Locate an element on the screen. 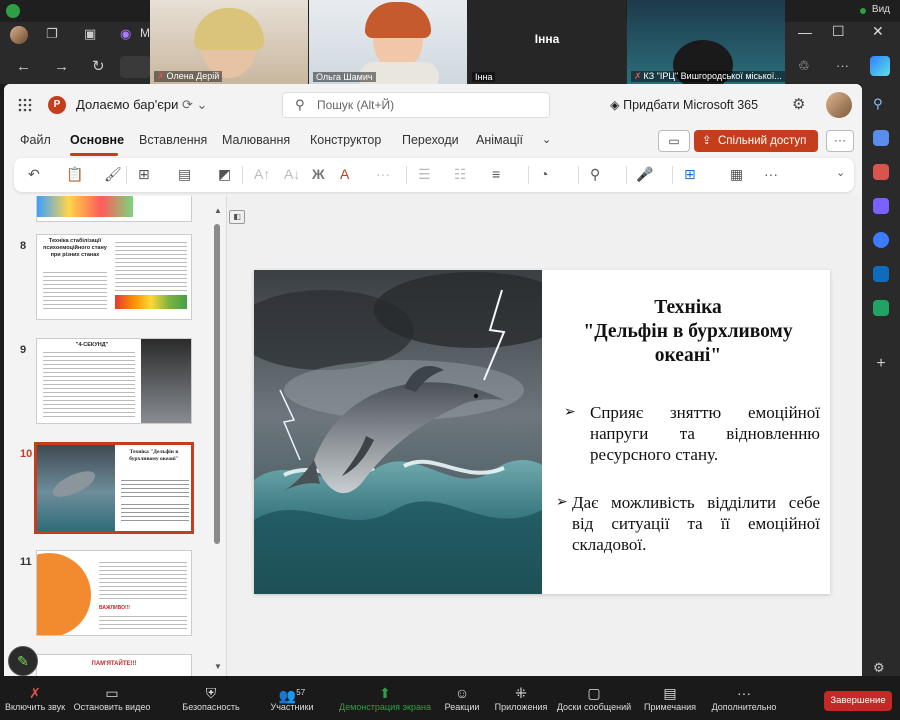 The height and width of the screenshot is (720, 900). slide-thumbnail-selected: Техніка "Дельфін в бурхливому океані" is located at coordinates (114, 488).